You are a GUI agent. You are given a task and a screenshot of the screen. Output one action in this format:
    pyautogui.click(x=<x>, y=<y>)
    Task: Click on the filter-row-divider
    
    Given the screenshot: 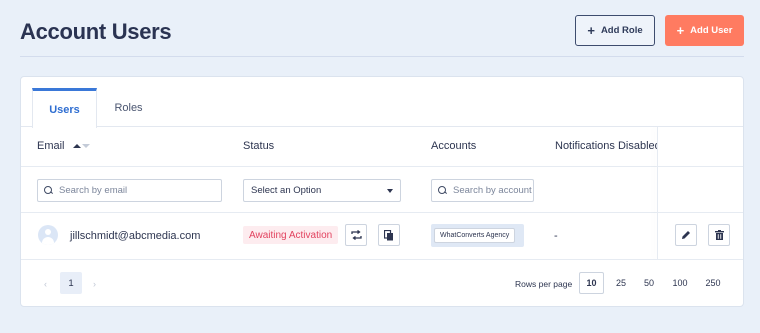 What is the action you would take?
    pyautogui.click(x=382, y=212)
    